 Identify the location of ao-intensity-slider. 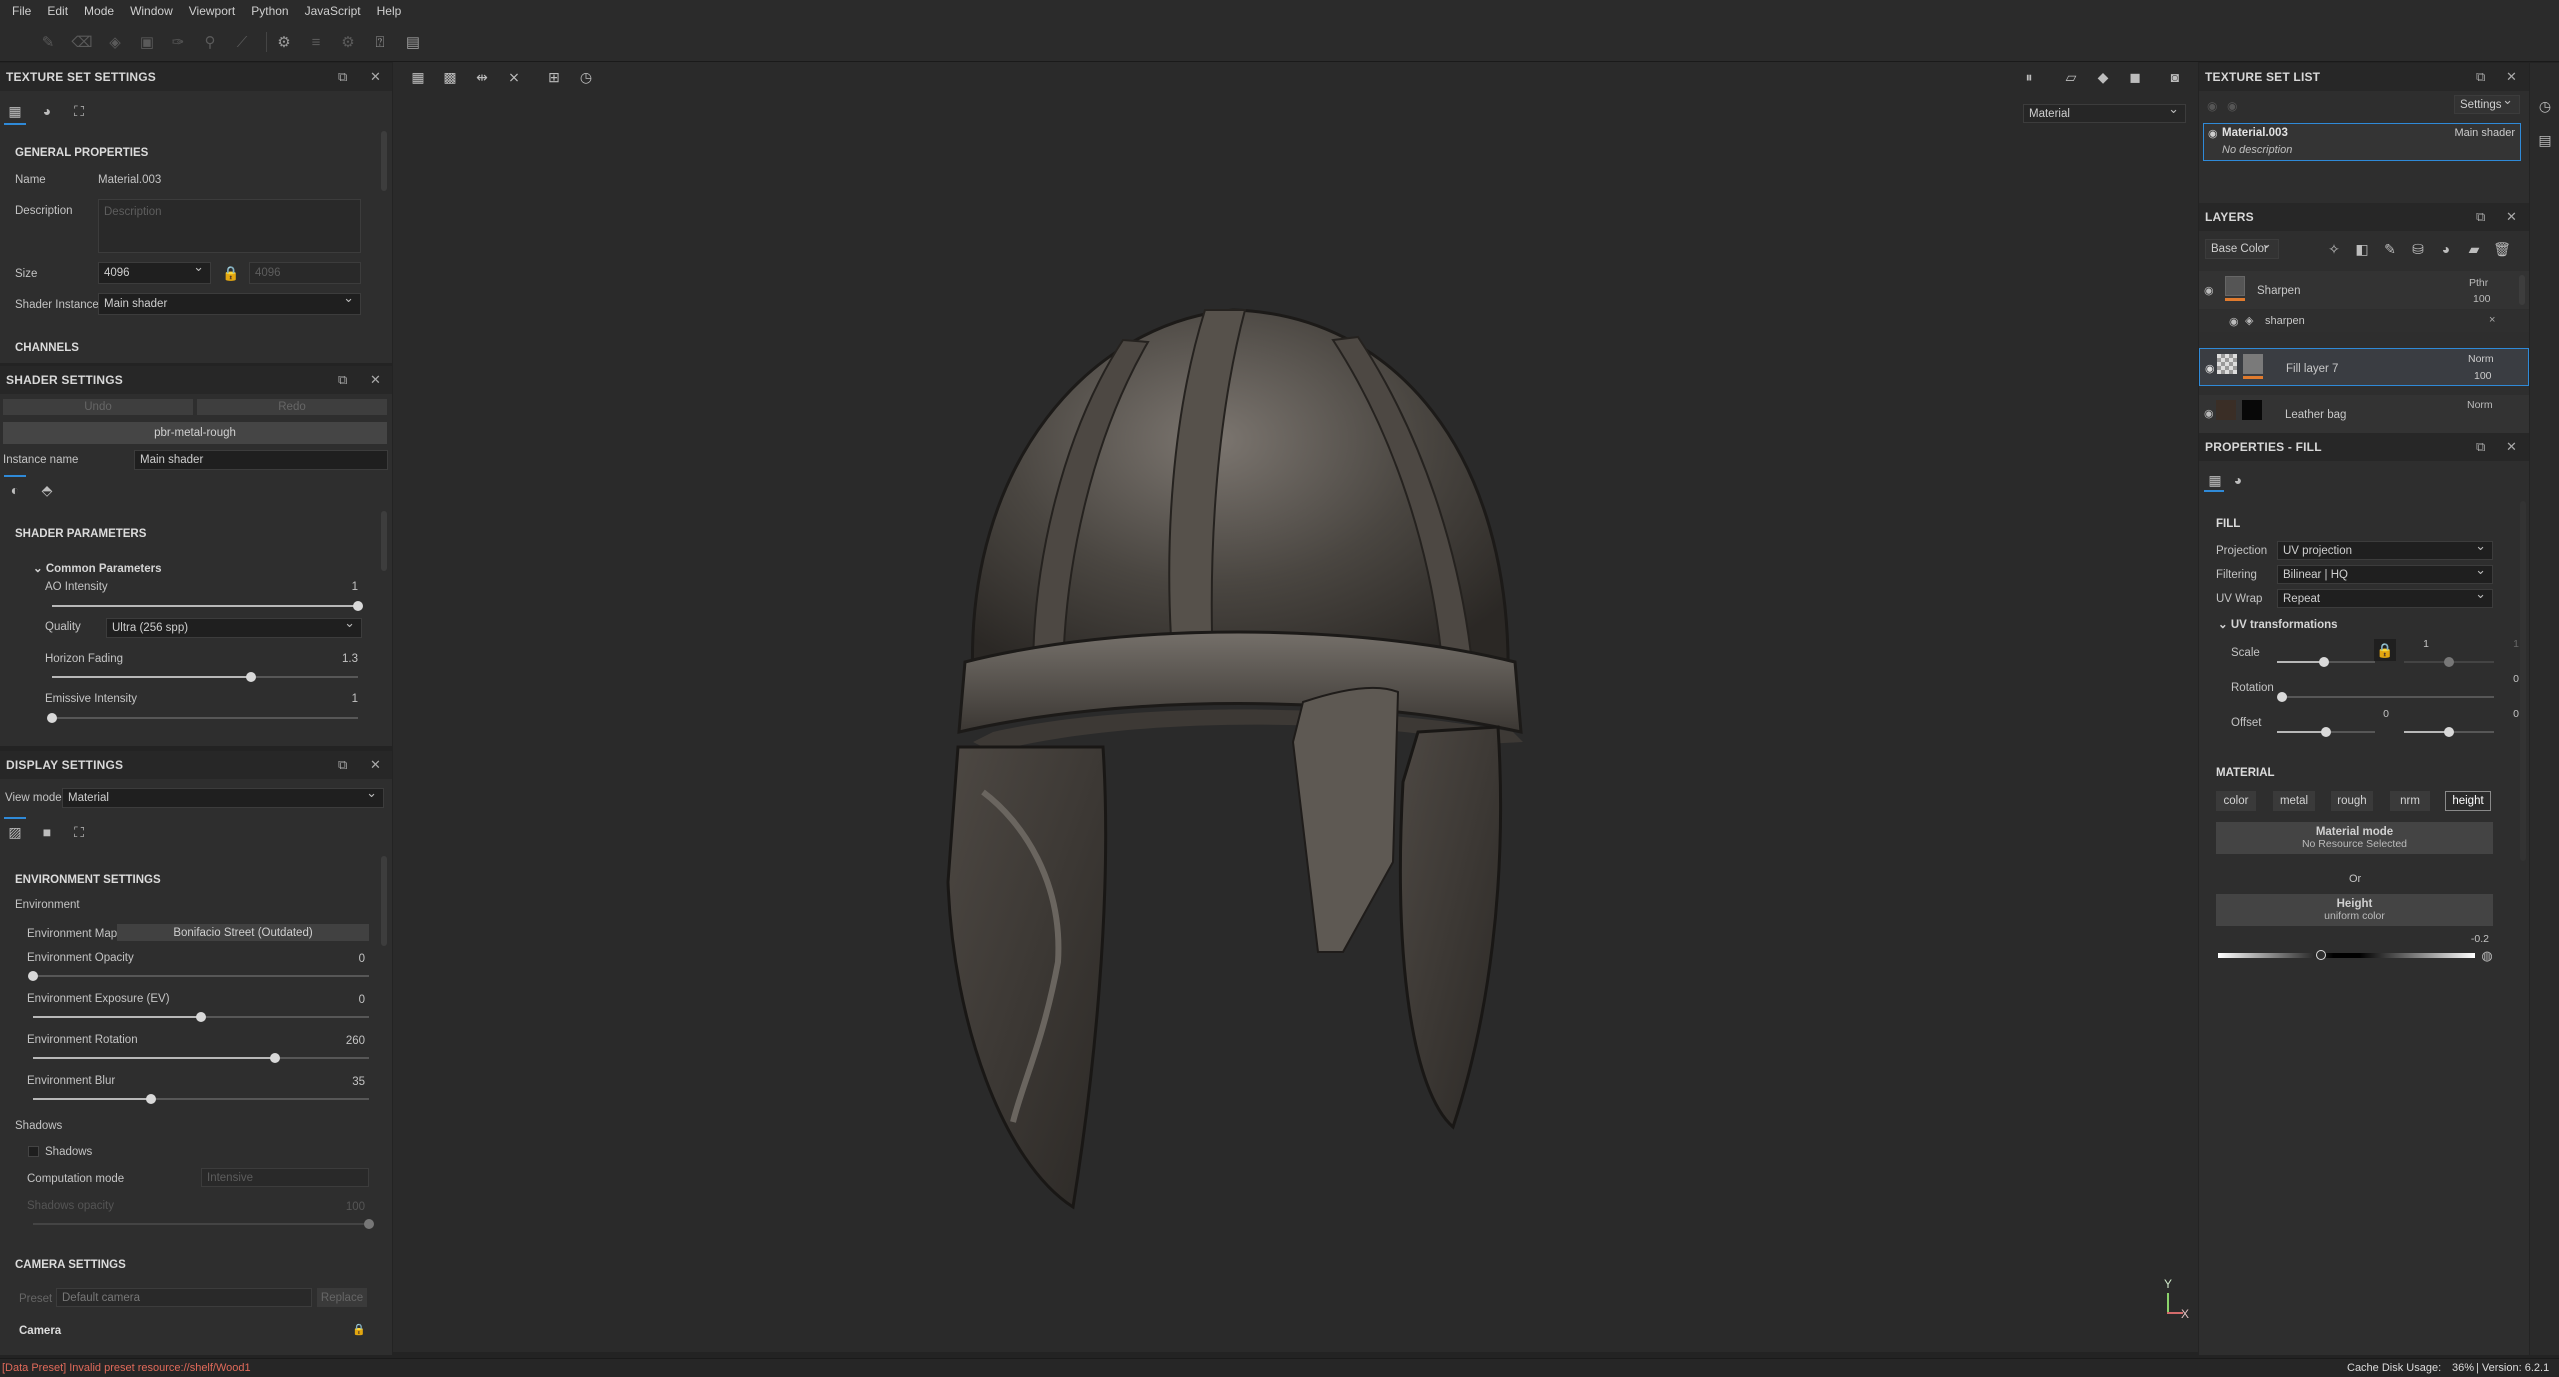
(207, 606).